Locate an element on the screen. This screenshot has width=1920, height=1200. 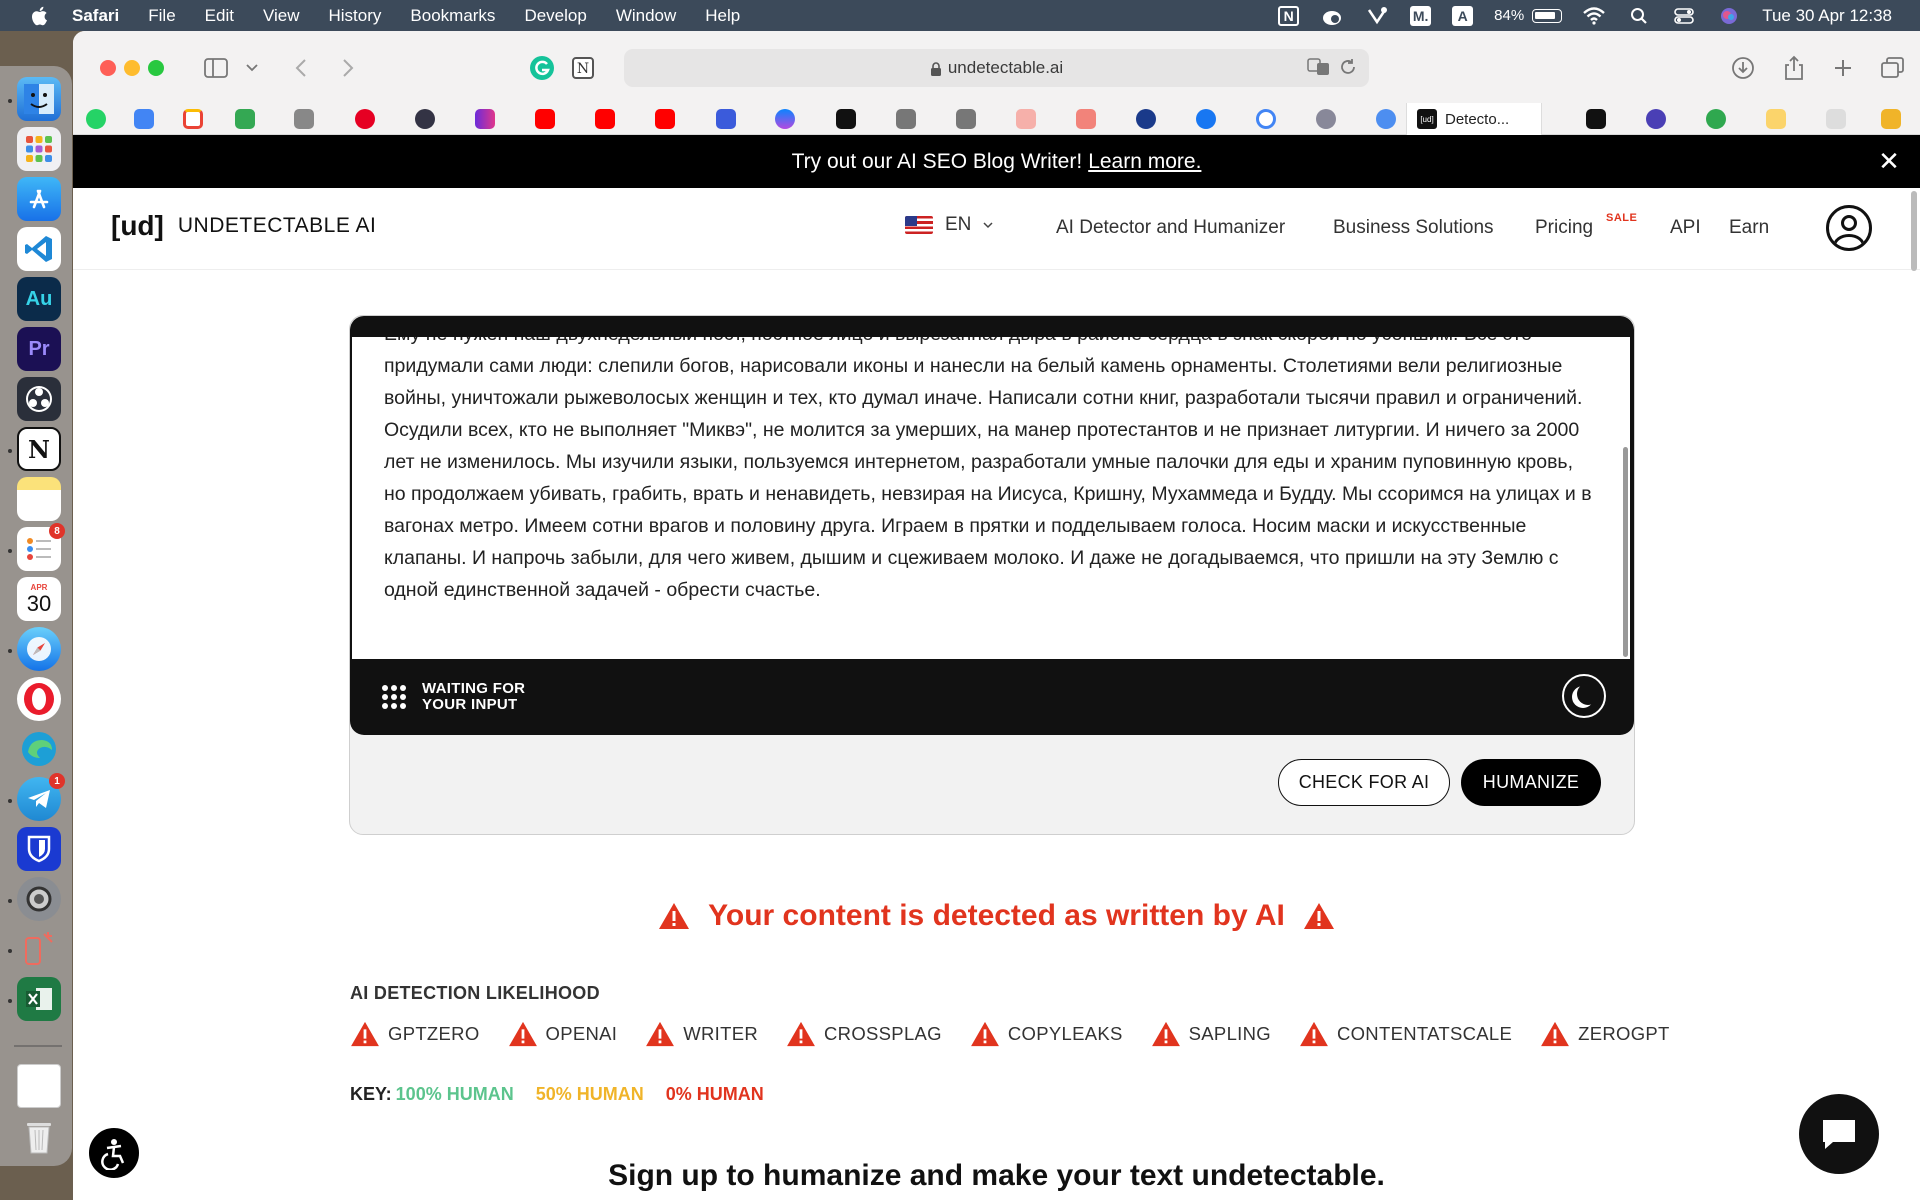
drive-favicon is located at coordinates (1891, 119).